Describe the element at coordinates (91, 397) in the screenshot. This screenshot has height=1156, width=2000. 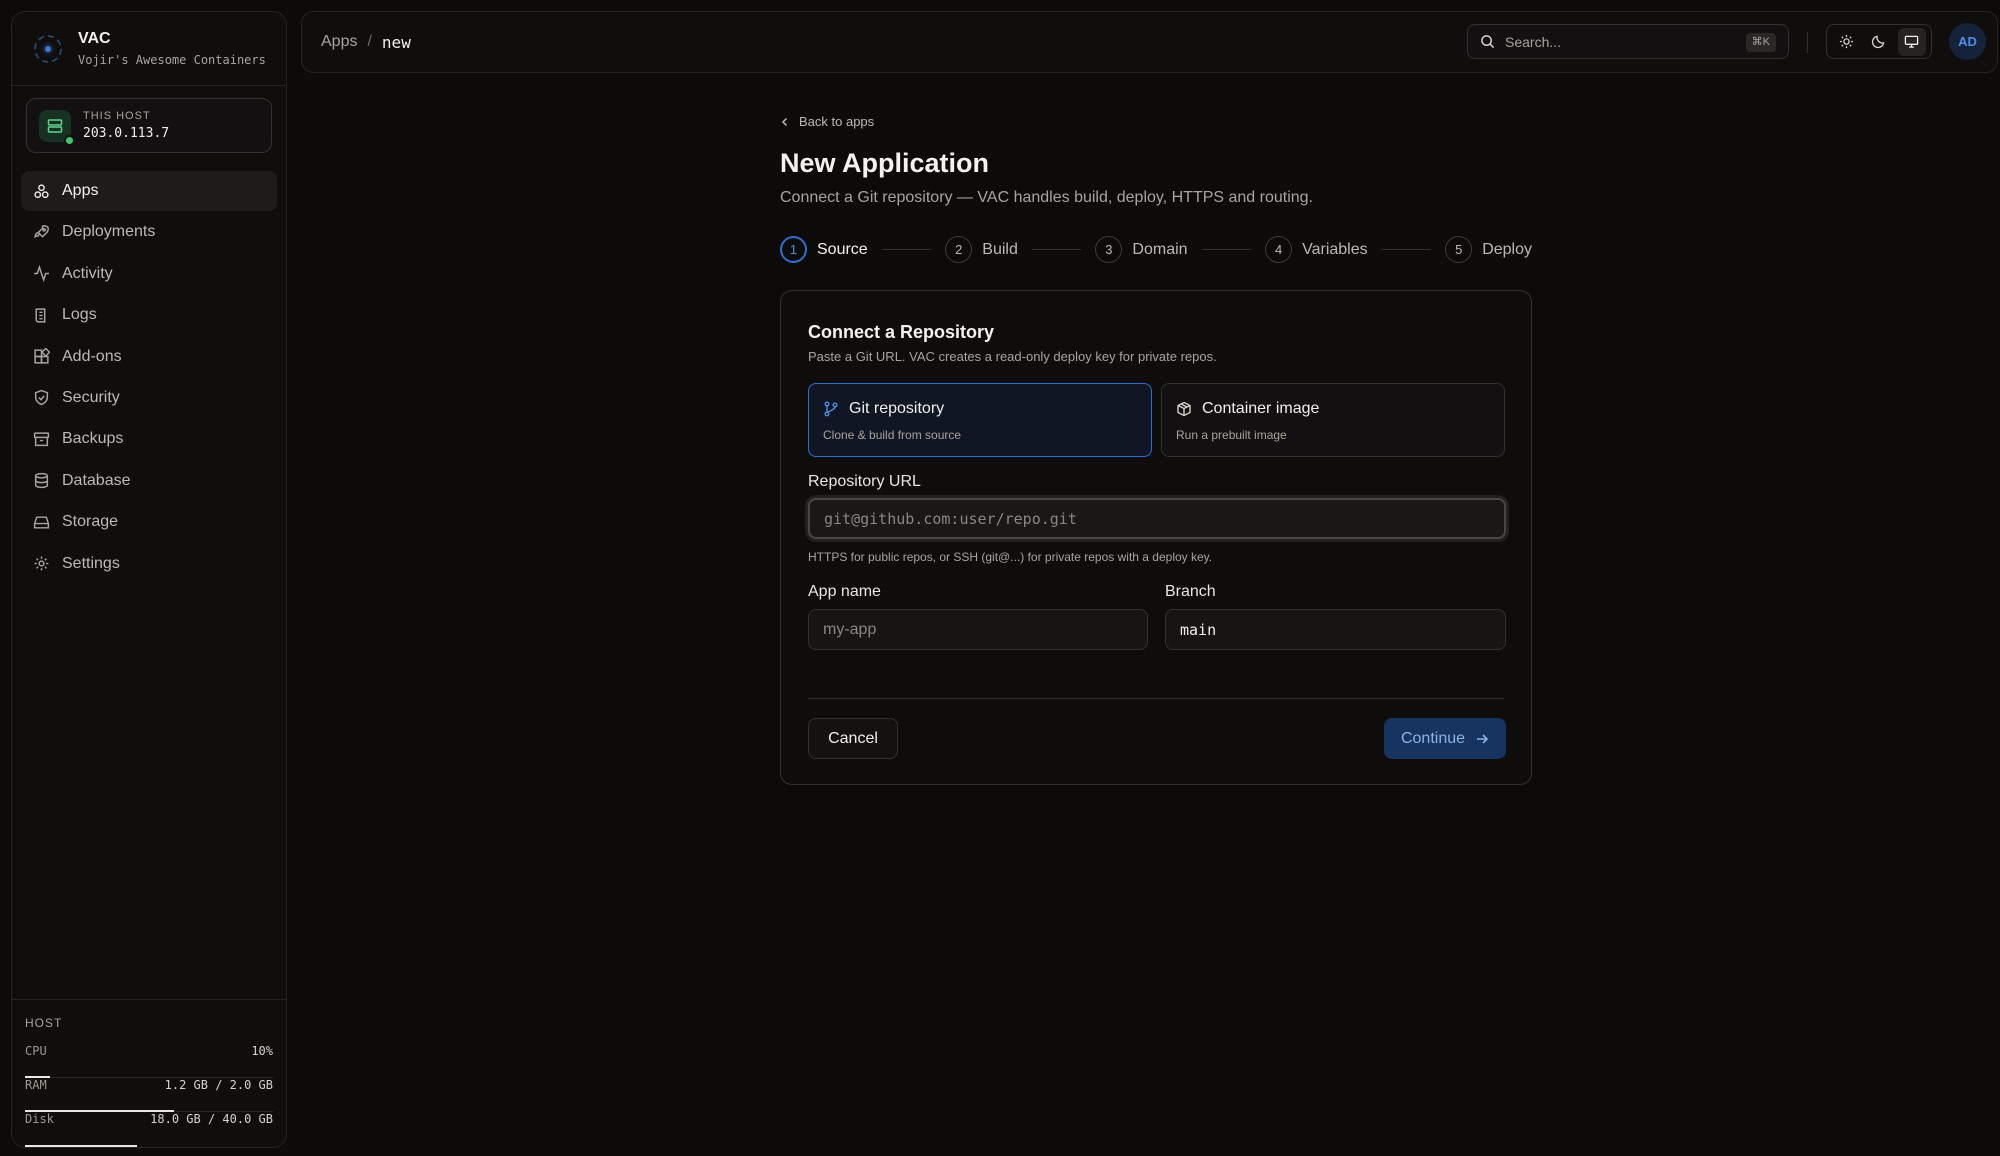
I see `sidebar-item-label: Security` at that location.